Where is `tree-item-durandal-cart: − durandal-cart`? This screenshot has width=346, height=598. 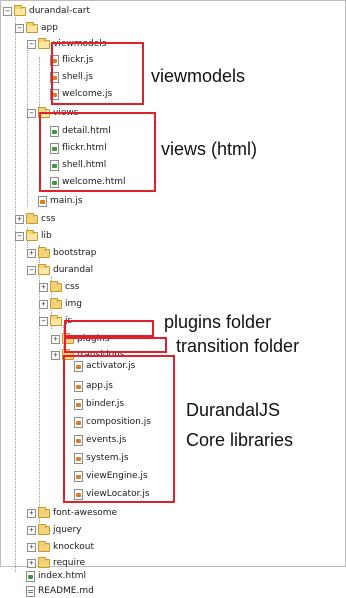
tree-item-durandal-cart: − durandal-cart is located at coordinates (46, 11).